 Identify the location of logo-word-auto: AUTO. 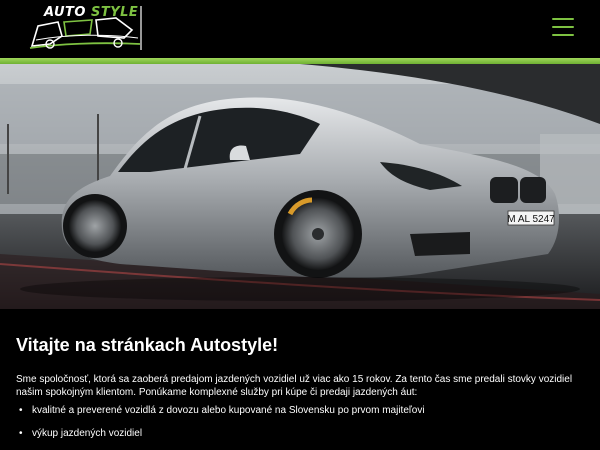
(65, 12).